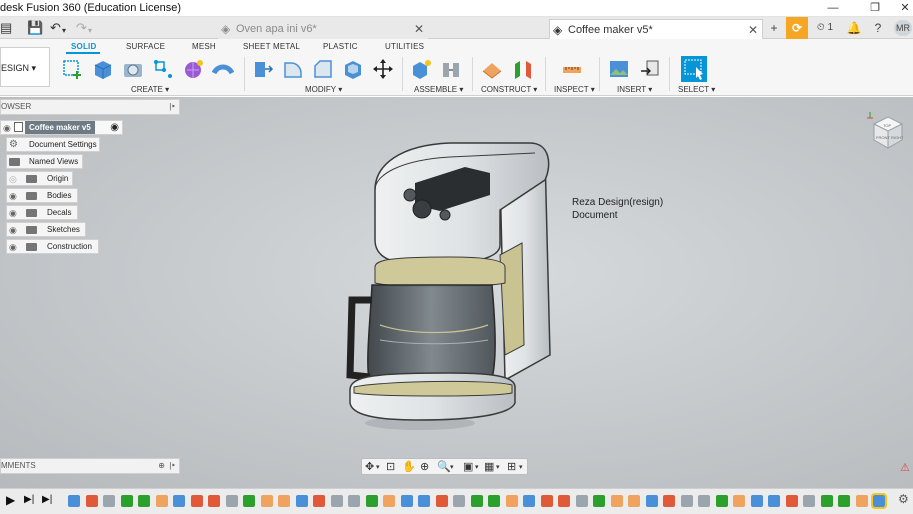 The width and height of the screenshot is (913, 514). I want to click on job-status-icon: ⏲ 1, so click(825, 28).